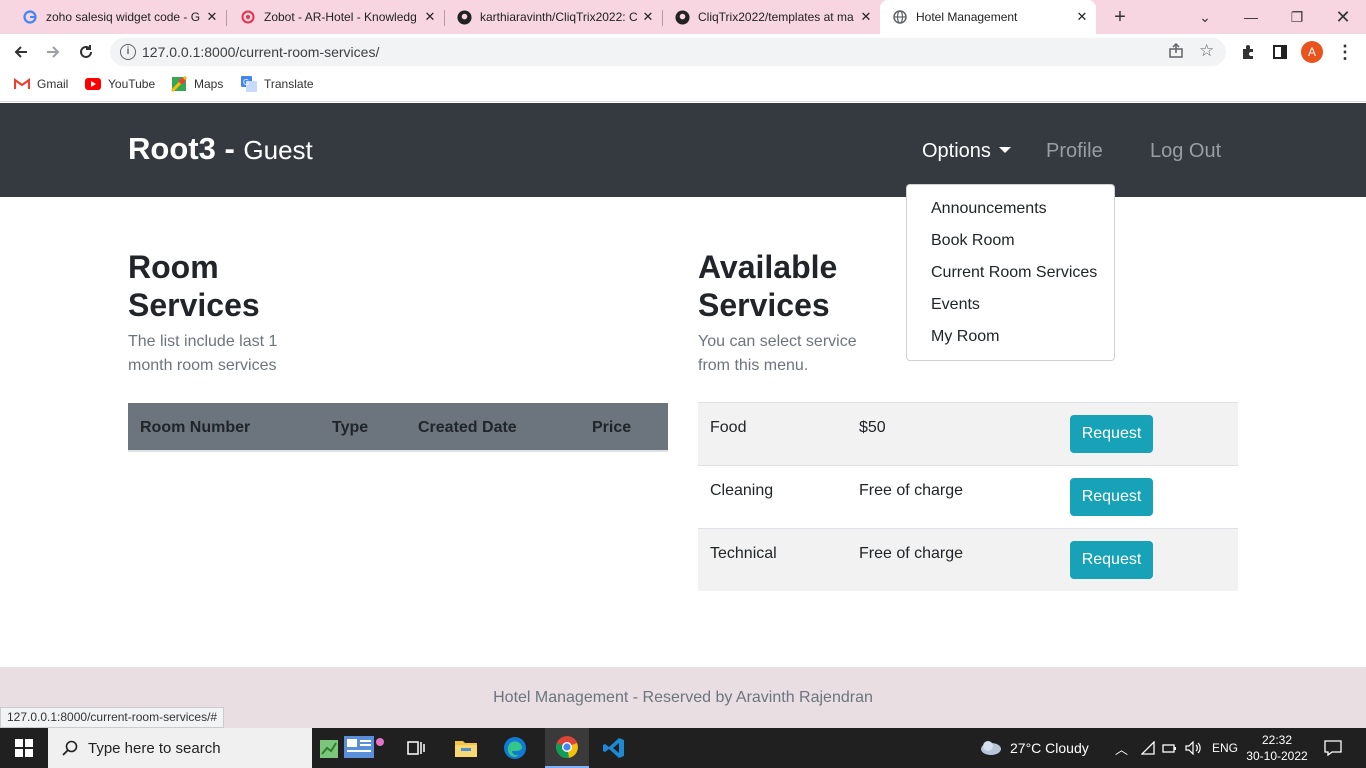 The height and width of the screenshot is (768, 1366). I want to click on browser-tab-1: zoho salesiq widget code - G ✕, so click(113, 17).